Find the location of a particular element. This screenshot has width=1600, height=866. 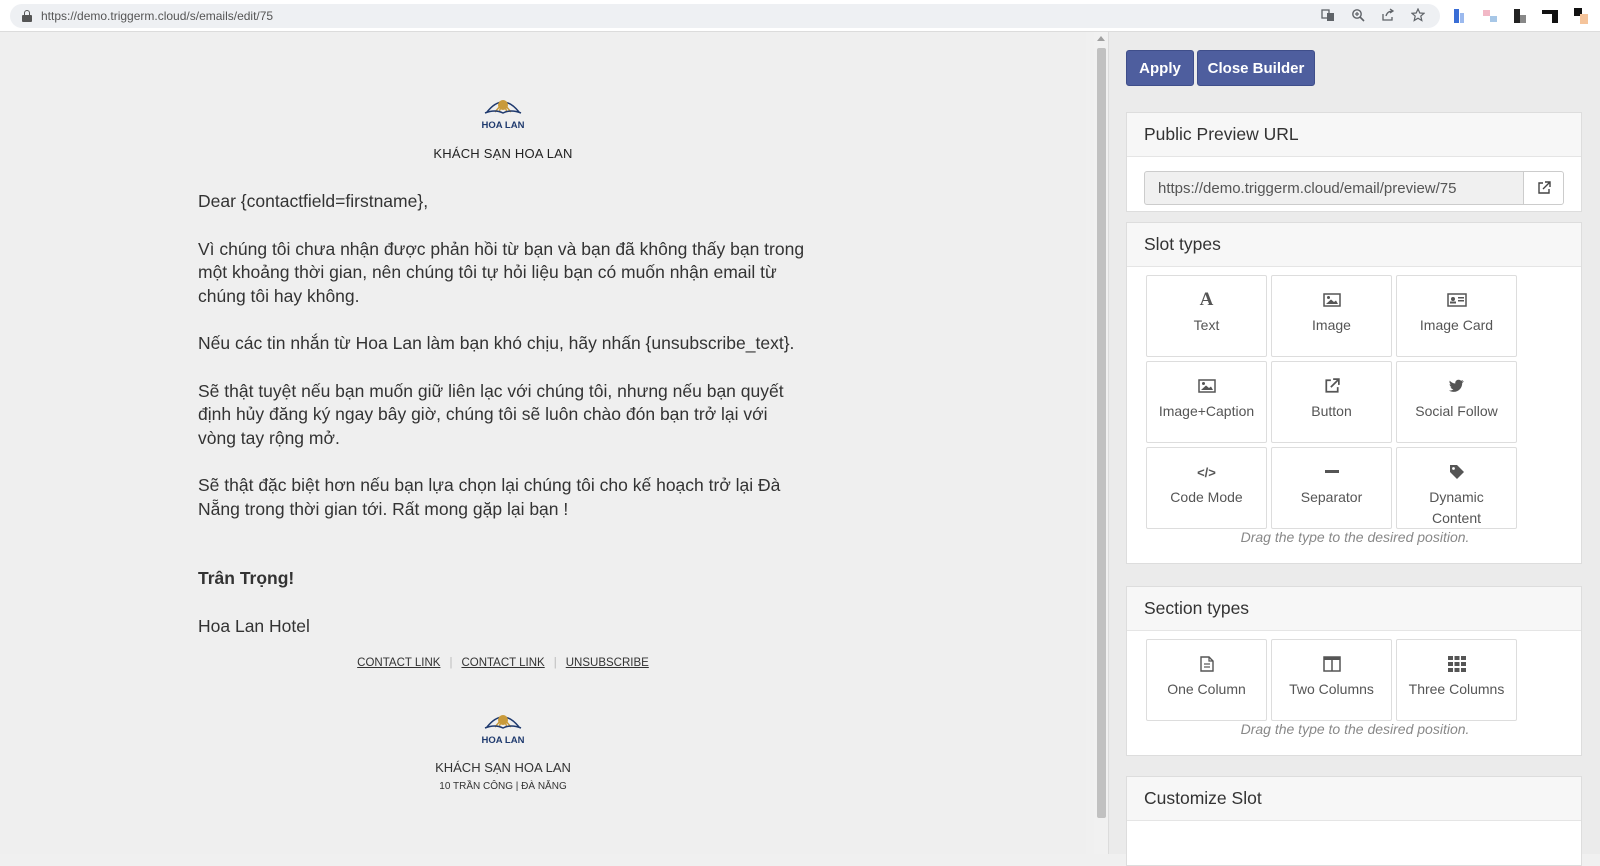

id-card-icon is located at coordinates (1456, 300).